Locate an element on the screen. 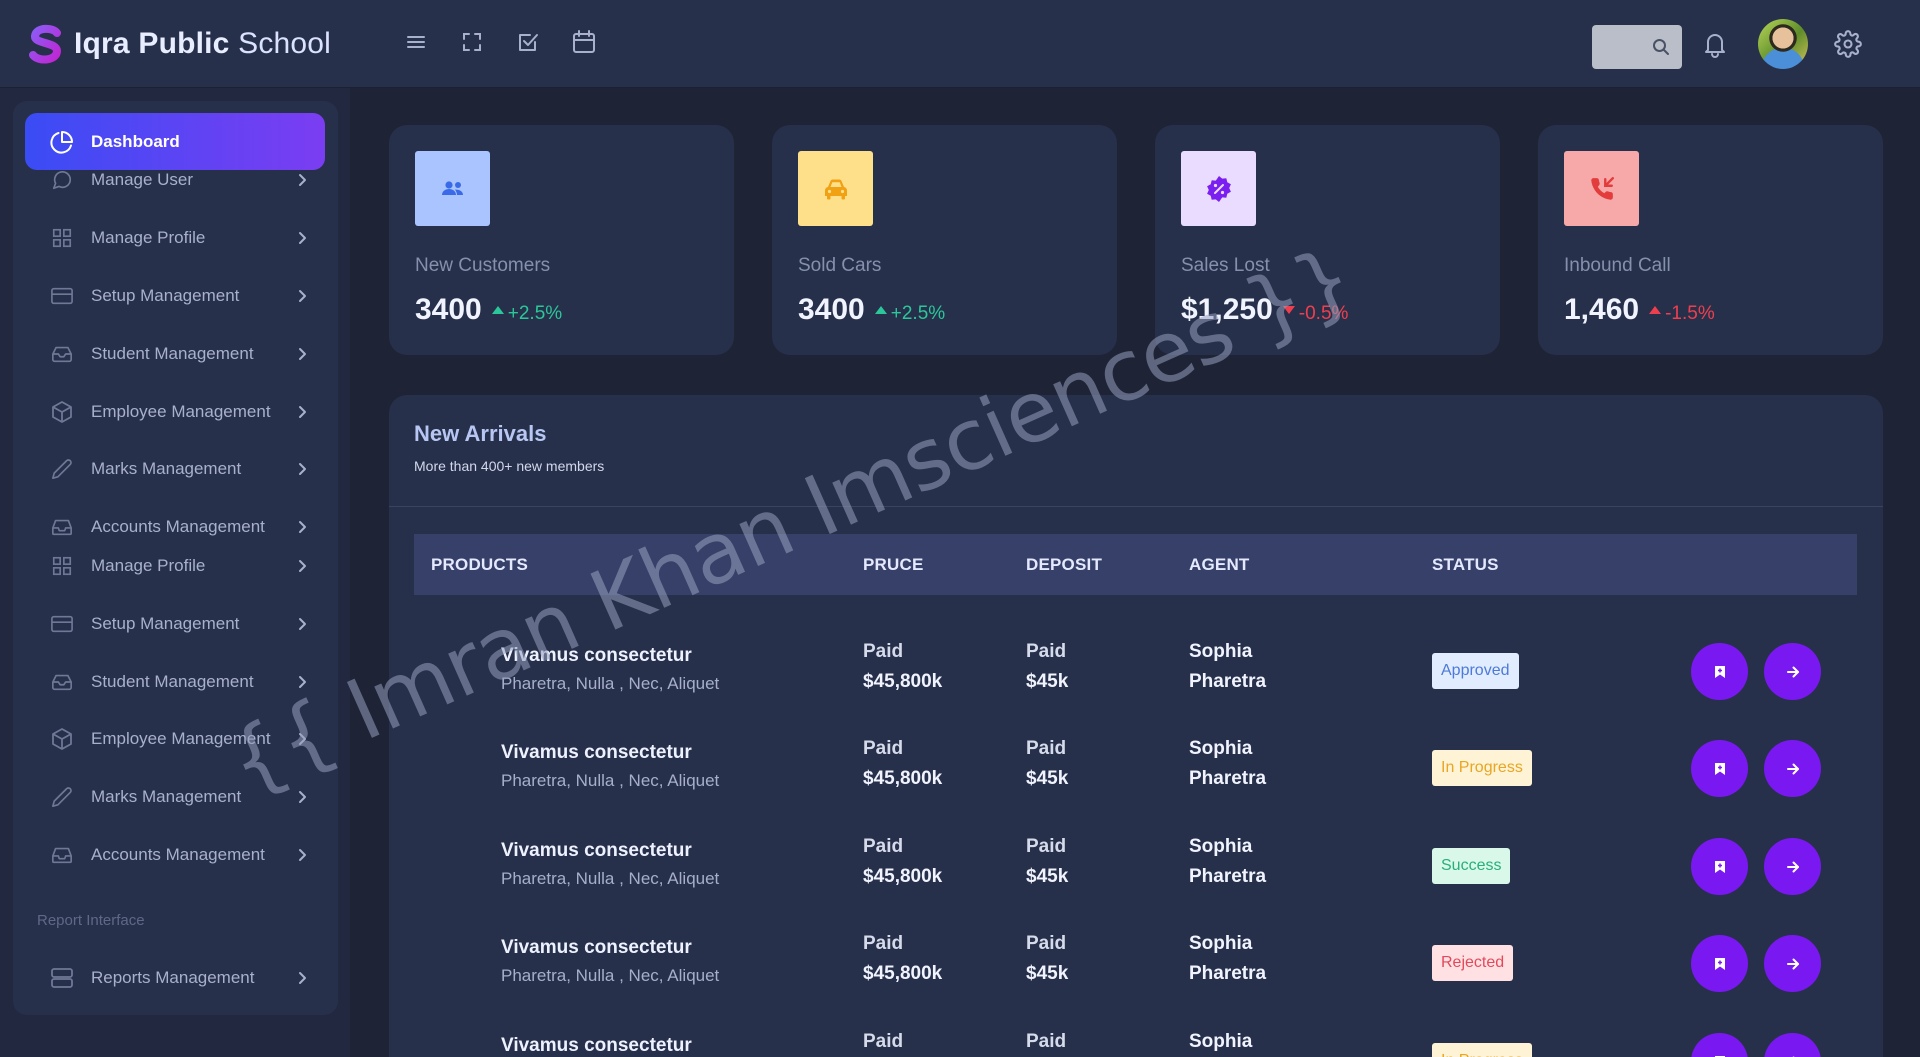 The height and width of the screenshot is (1057, 1920). brand-name: Iqra Public School is located at coordinates (202, 44).